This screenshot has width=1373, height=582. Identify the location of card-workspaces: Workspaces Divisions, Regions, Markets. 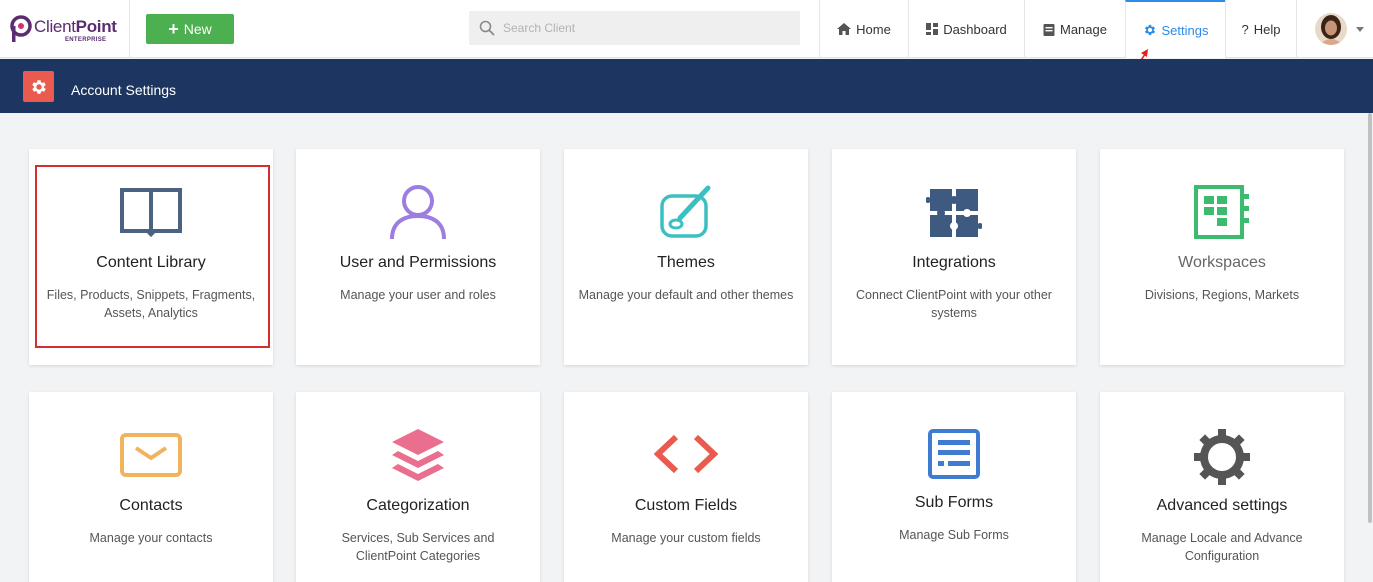
(1222, 257).